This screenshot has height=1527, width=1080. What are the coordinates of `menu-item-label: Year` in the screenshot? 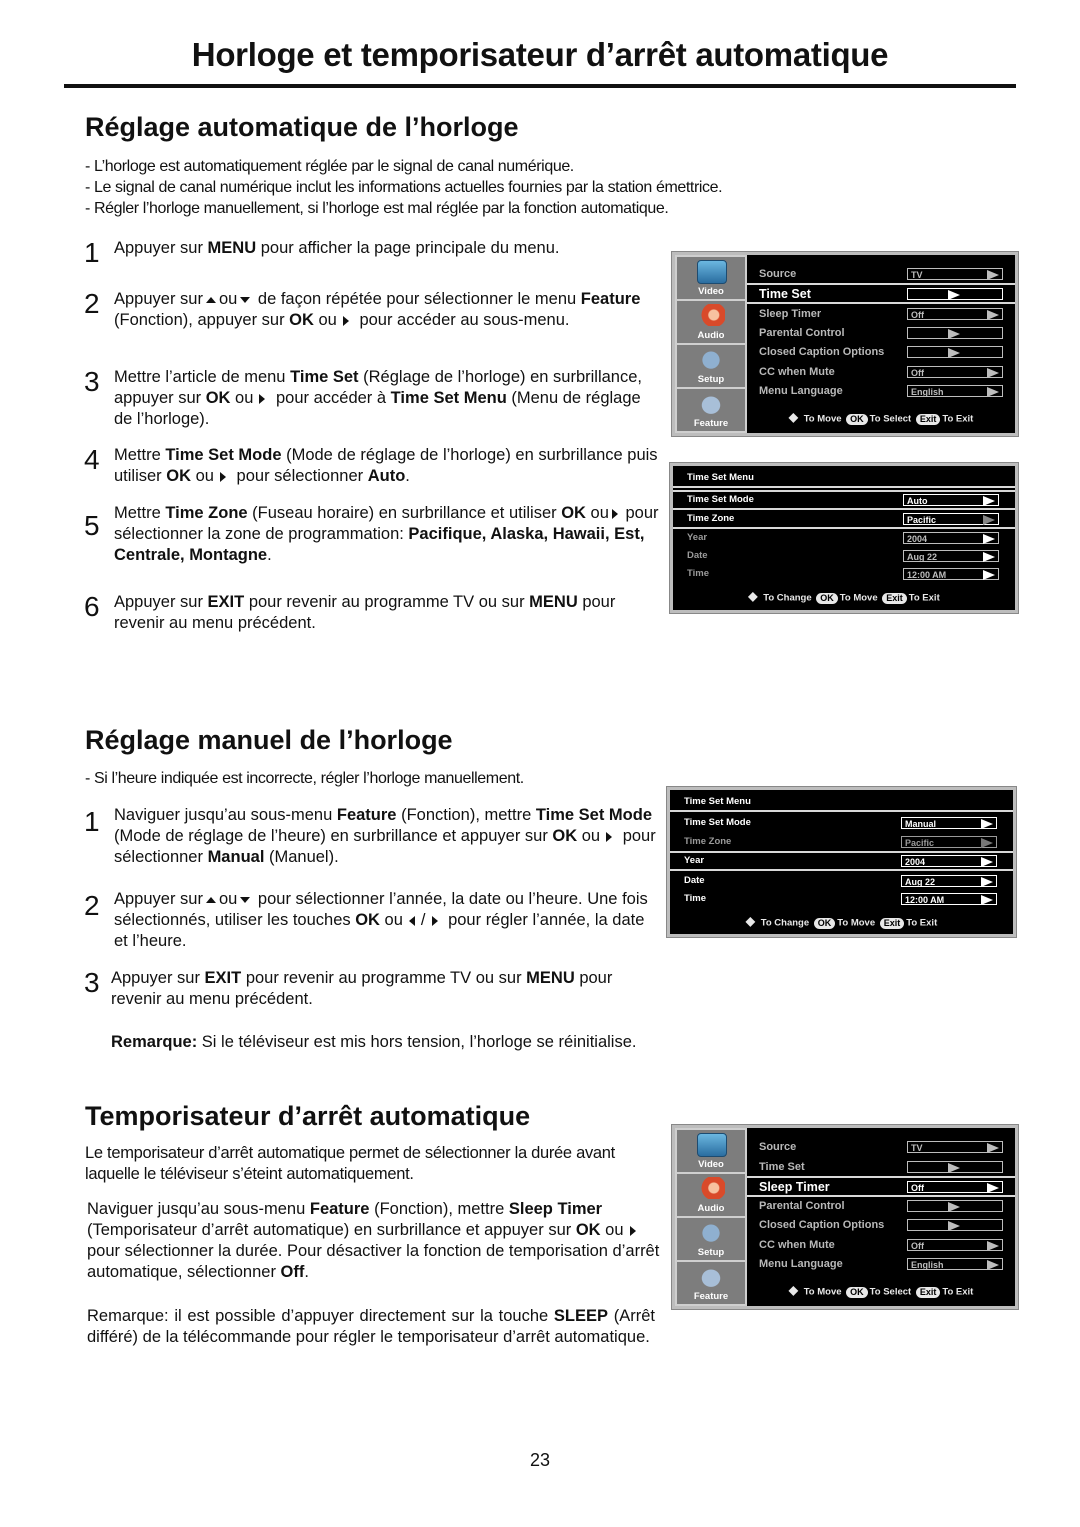 It's located at (694, 860).